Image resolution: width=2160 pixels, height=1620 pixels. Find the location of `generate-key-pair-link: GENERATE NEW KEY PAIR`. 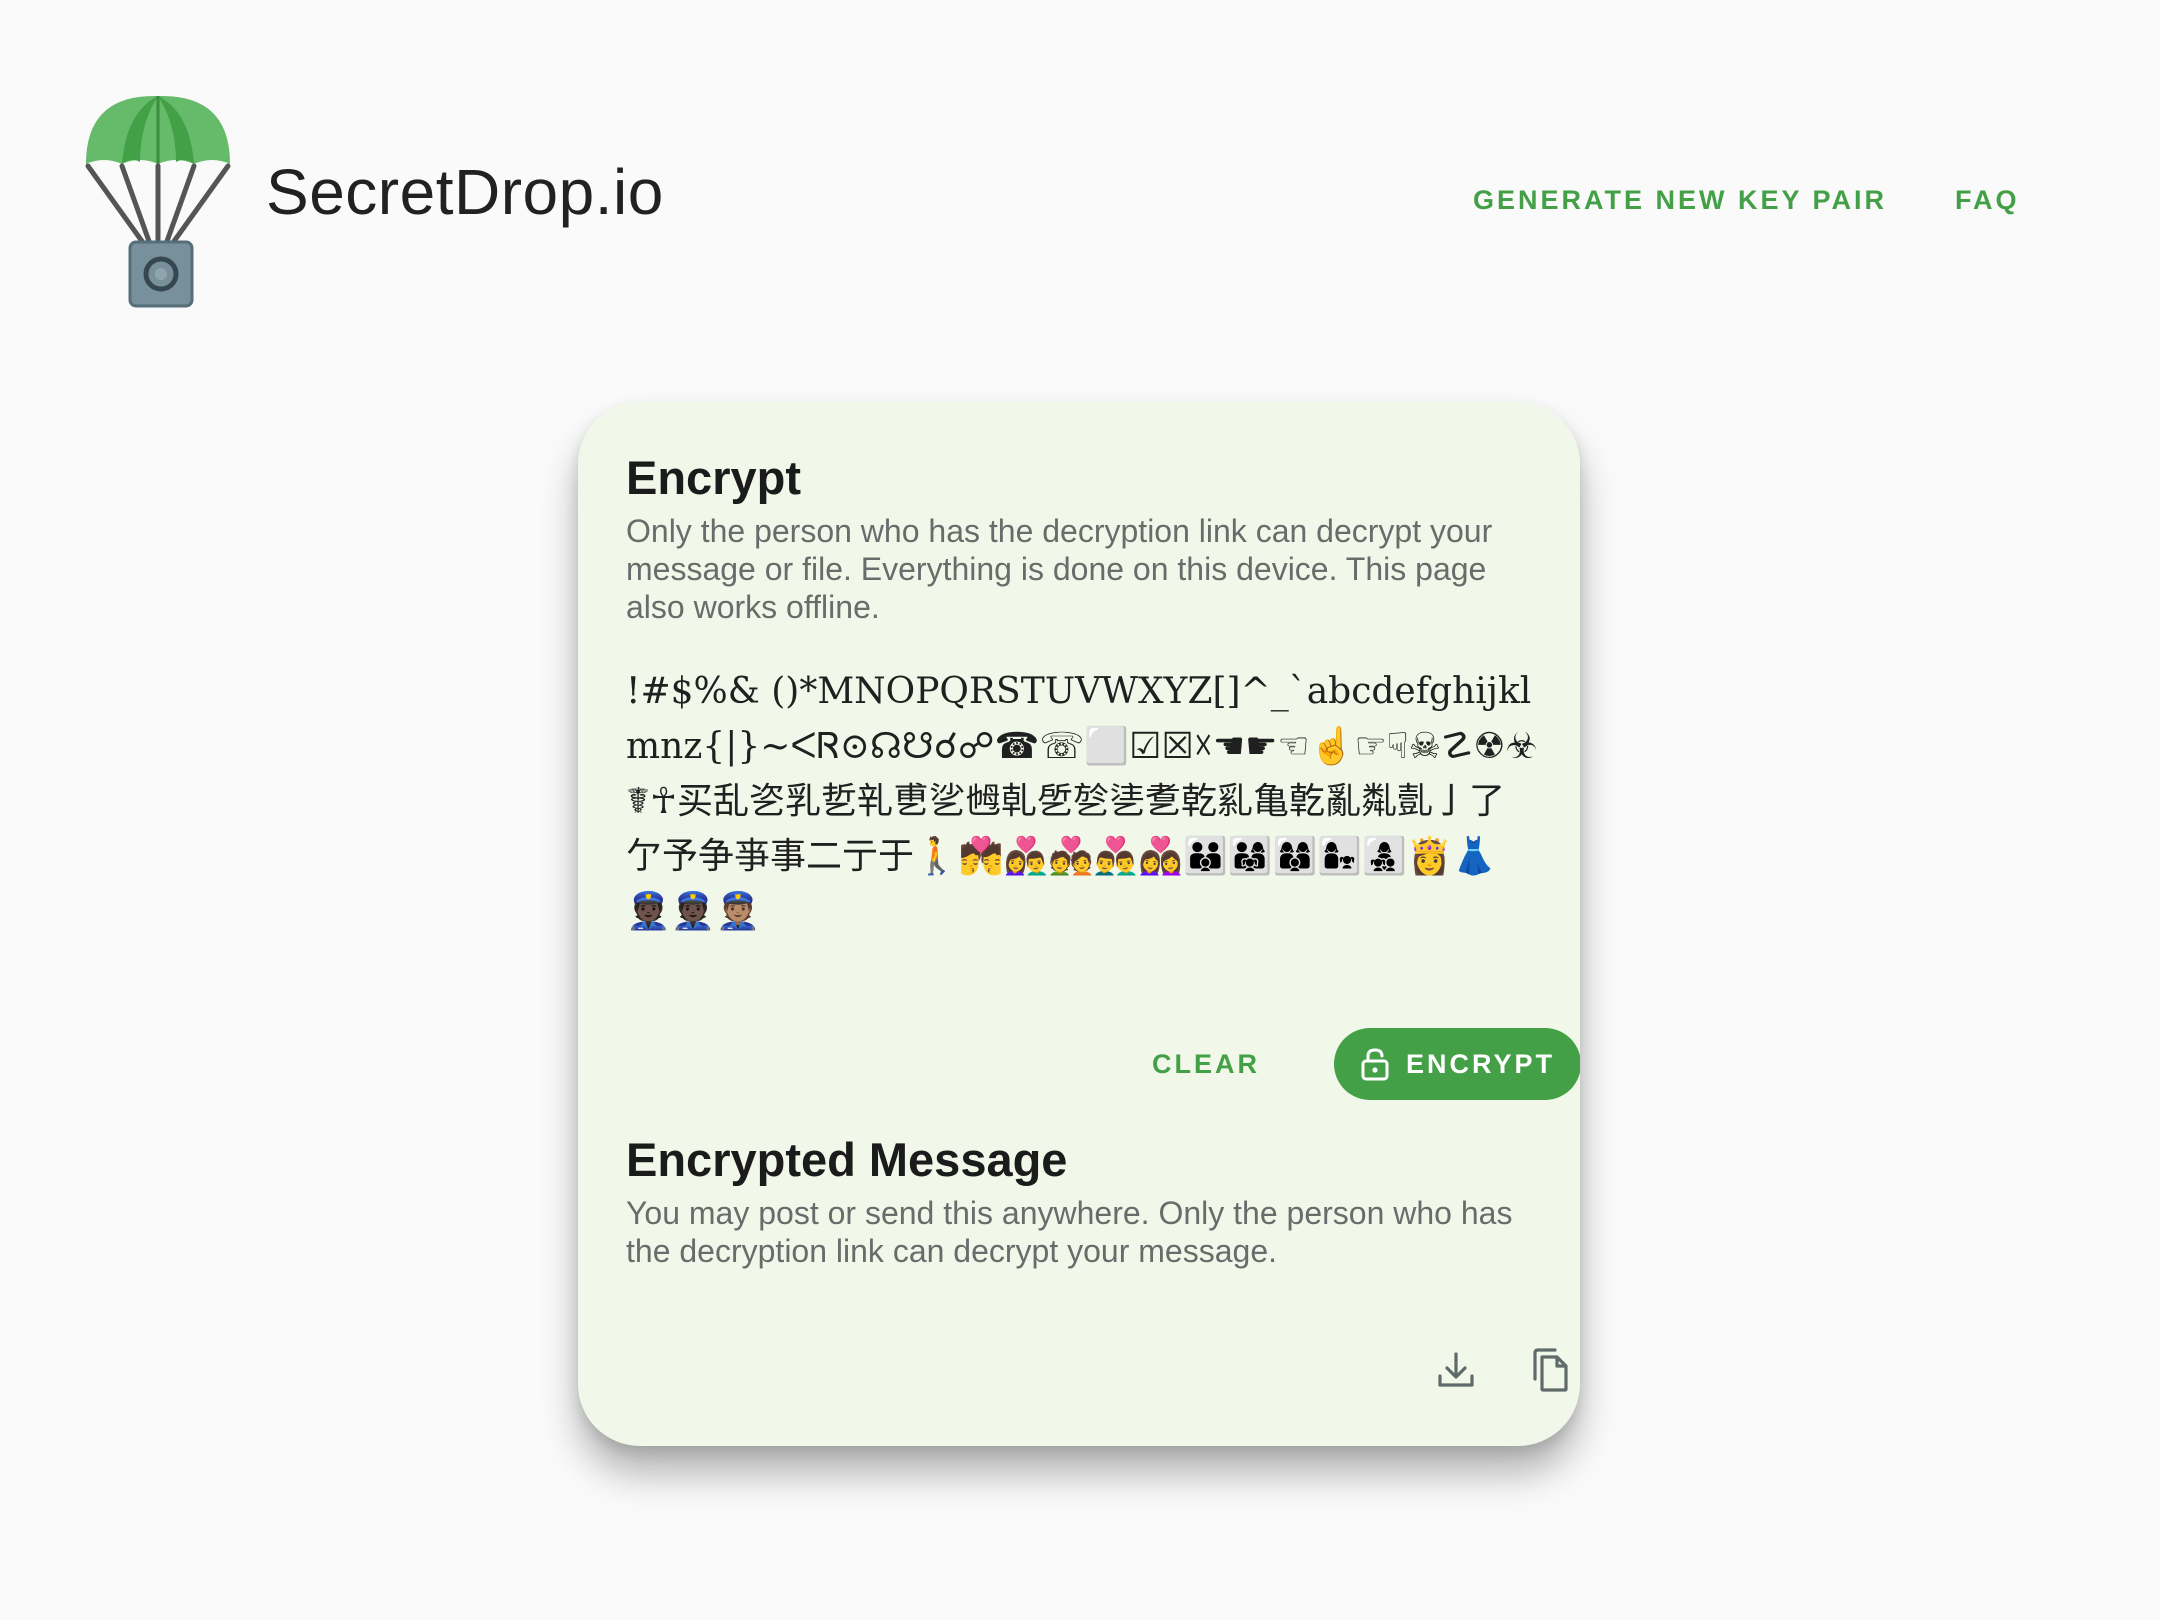

generate-key-pair-link: GENERATE NEW KEY PAIR is located at coordinates (1680, 200).